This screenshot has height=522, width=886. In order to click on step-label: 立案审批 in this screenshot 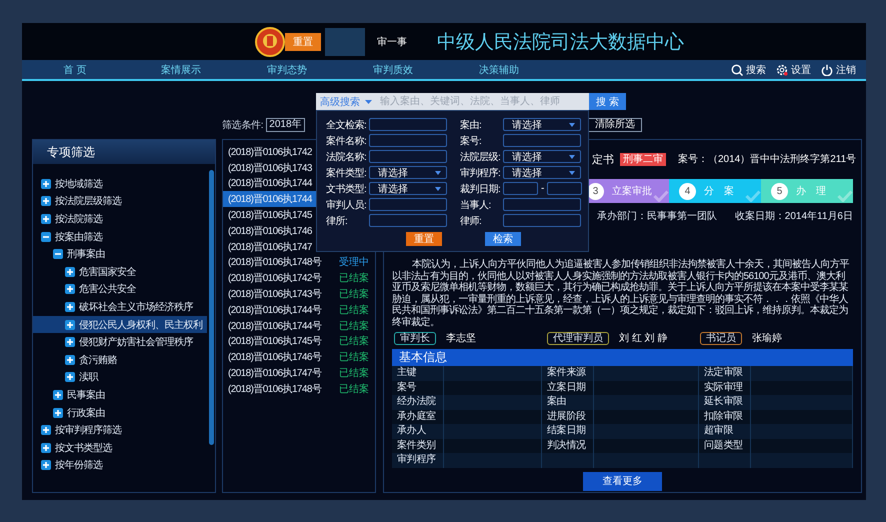, I will do `click(632, 191)`.